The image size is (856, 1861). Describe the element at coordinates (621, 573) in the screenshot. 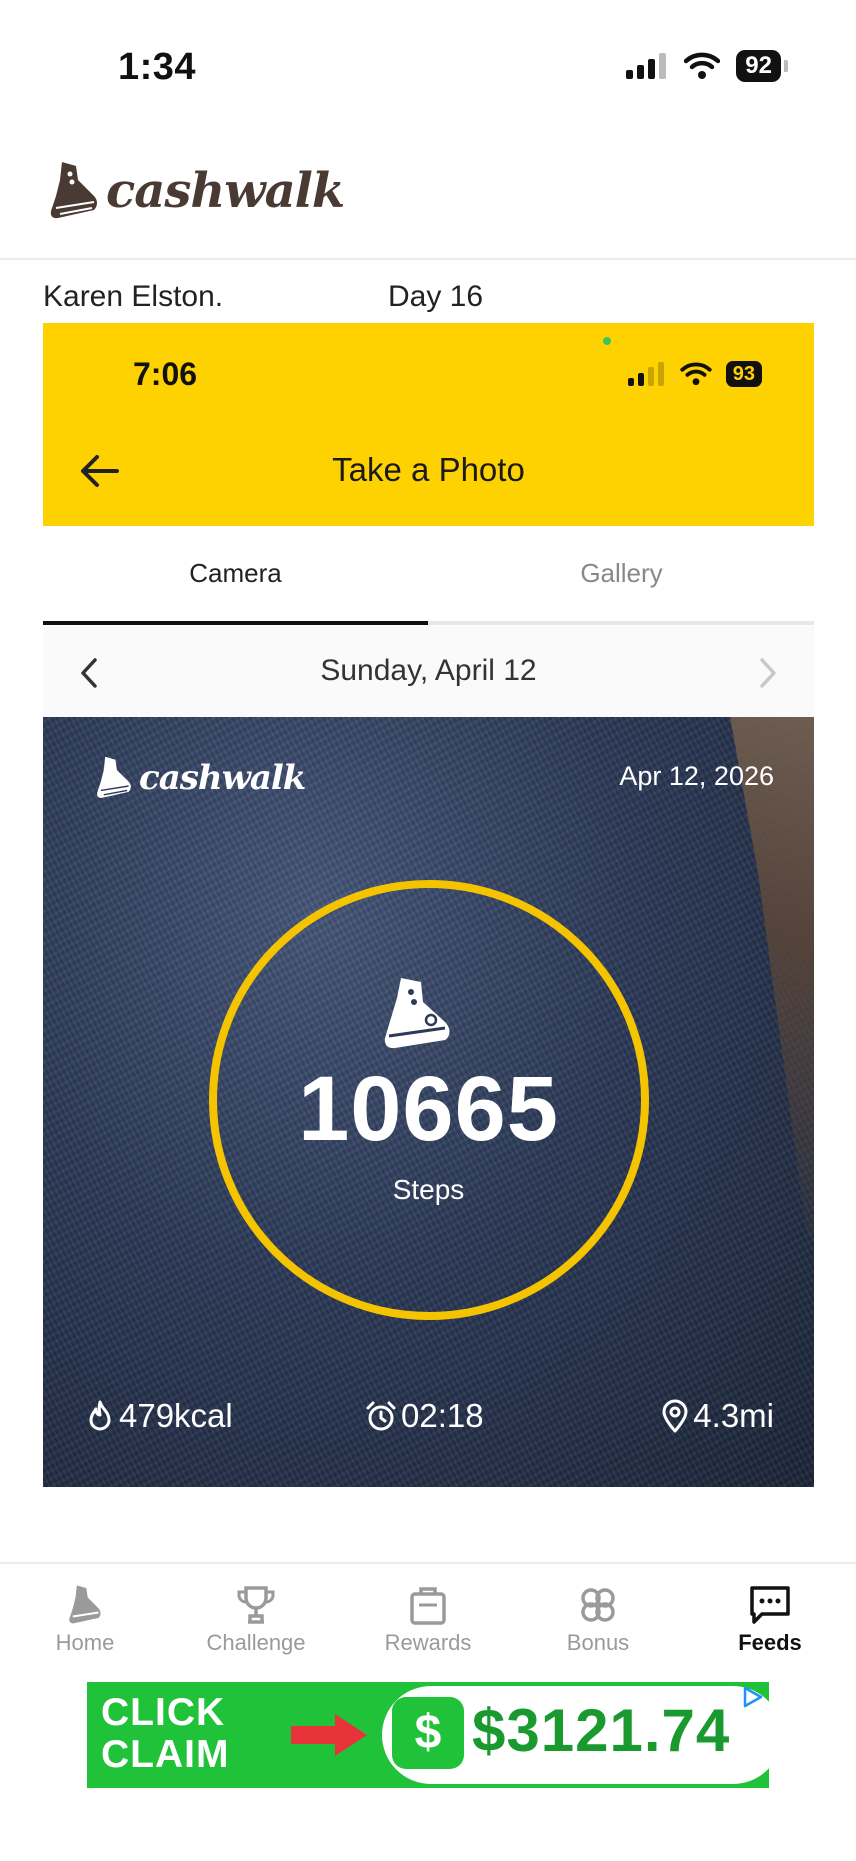

I see `tab-gallery: Gallery` at that location.